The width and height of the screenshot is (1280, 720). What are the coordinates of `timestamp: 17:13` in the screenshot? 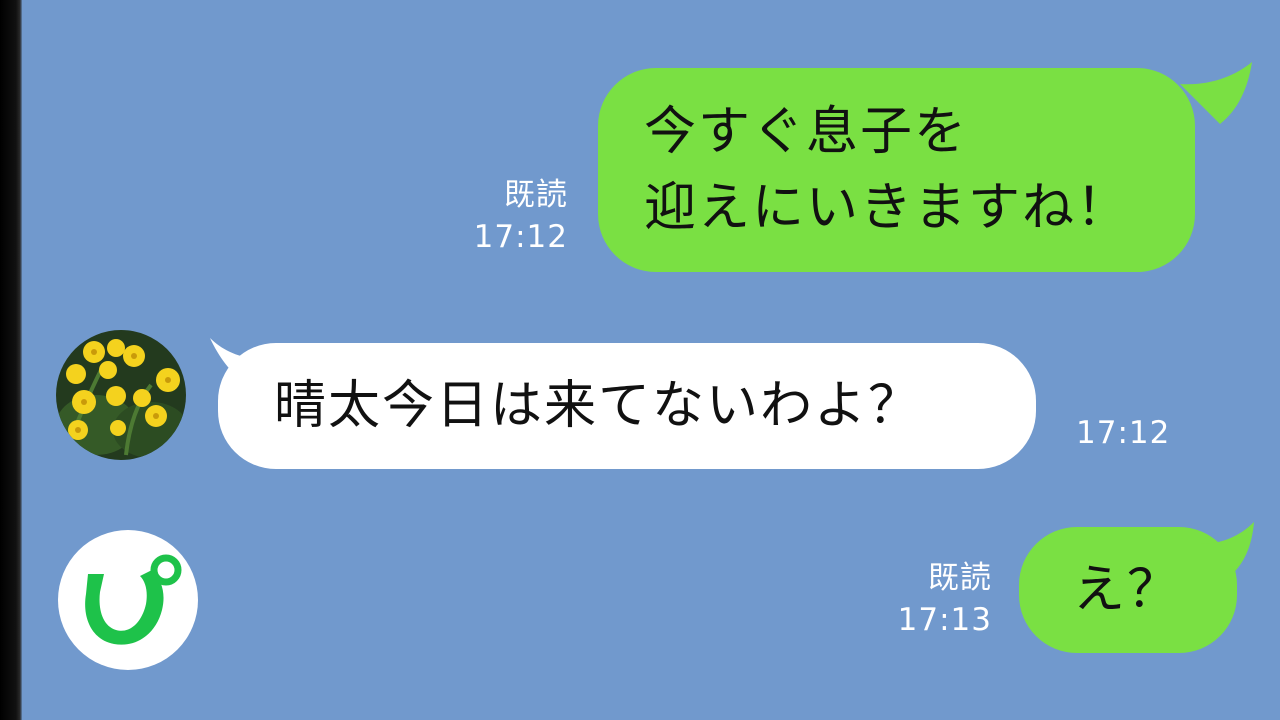 It's located at (944, 620).